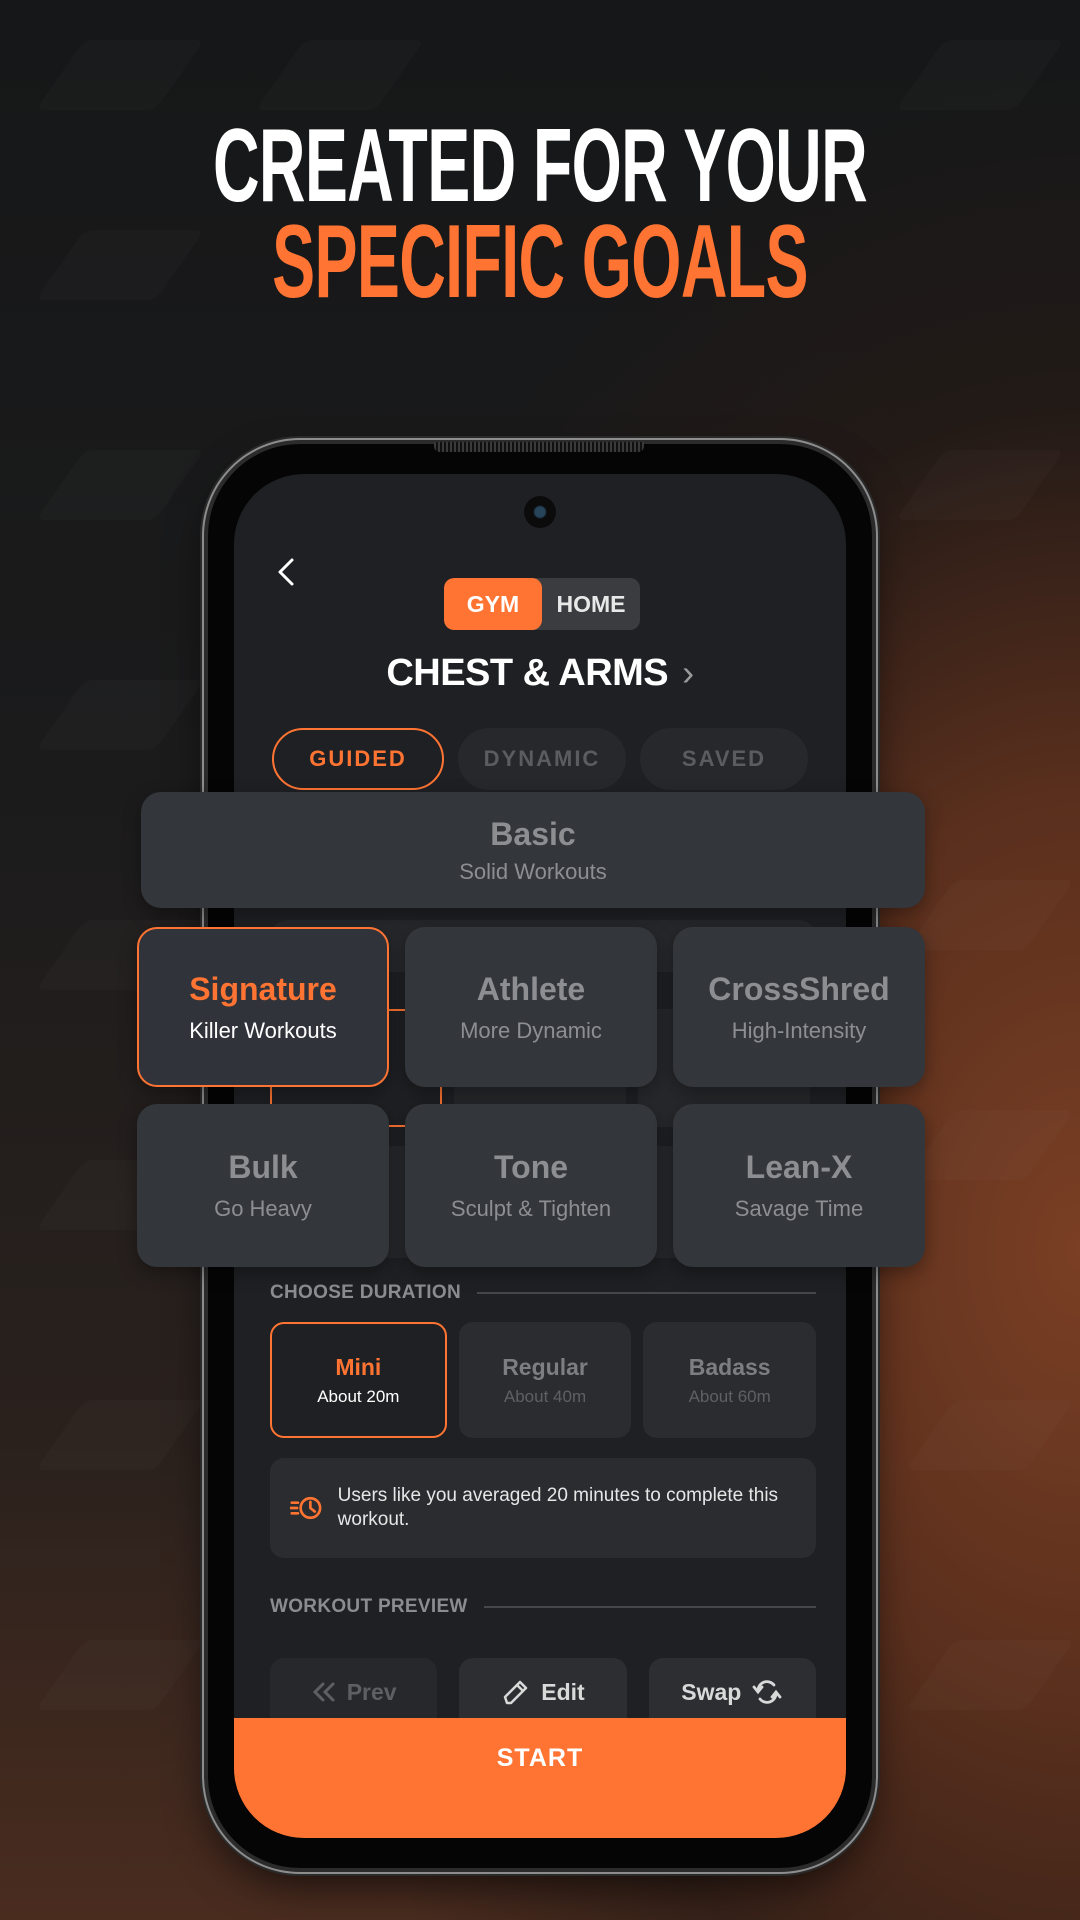 The width and height of the screenshot is (1080, 1920). I want to click on tab-dynamic: DYNAMIC, so click(542, 759).